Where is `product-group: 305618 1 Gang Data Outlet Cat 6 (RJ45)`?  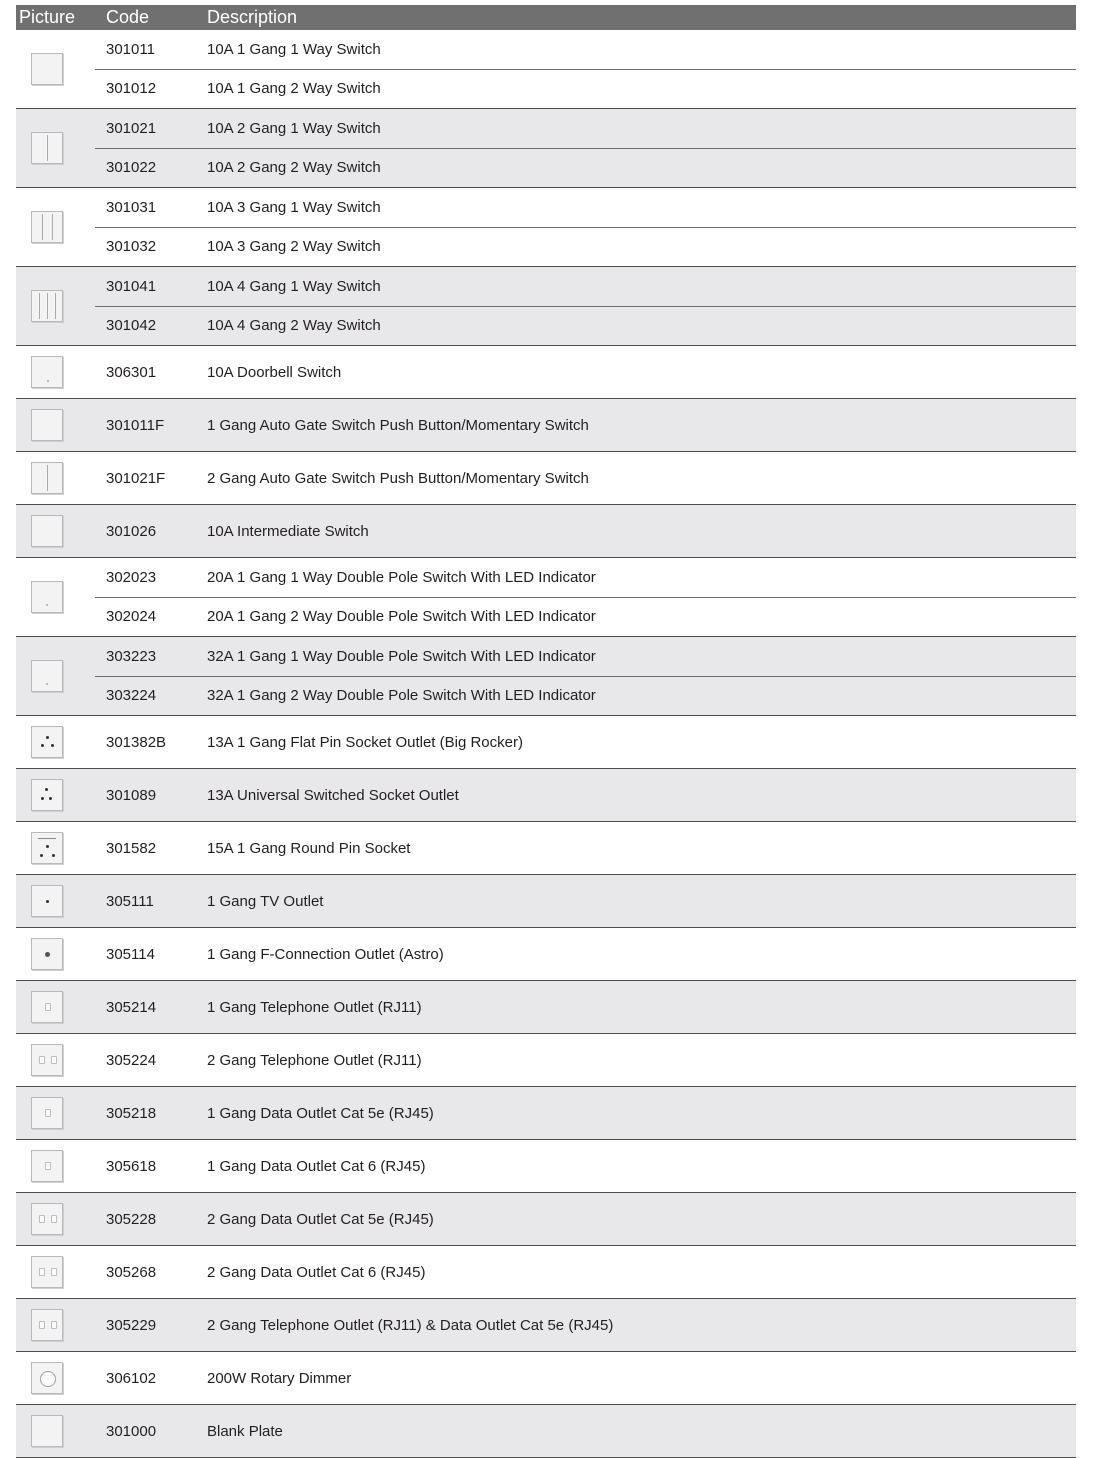 product-group: 305618 1 Gang Data Outlet Cat 6 (RJ45) is located at coordinates (546, 1166).